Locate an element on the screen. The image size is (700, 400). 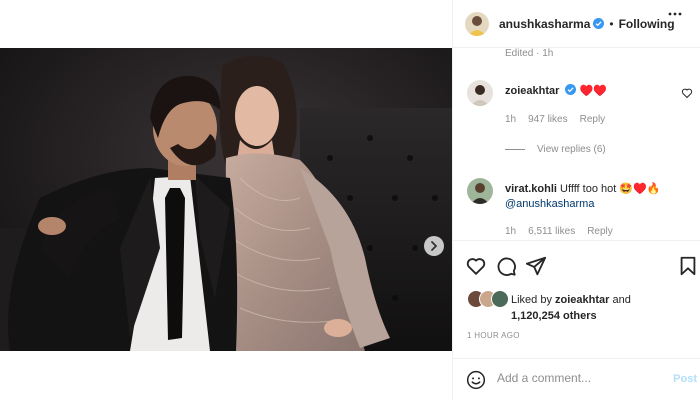
emoji-smile-icon is located at coordinates (476, 380).